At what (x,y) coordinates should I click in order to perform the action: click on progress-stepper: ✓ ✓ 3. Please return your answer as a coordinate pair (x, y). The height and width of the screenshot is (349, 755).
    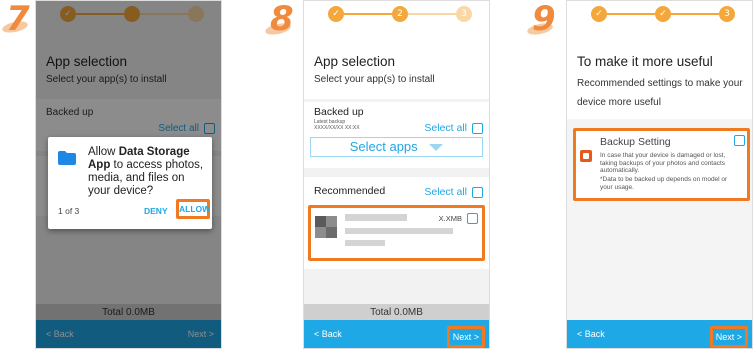
    Looking at the image, I should click on (659, 14).